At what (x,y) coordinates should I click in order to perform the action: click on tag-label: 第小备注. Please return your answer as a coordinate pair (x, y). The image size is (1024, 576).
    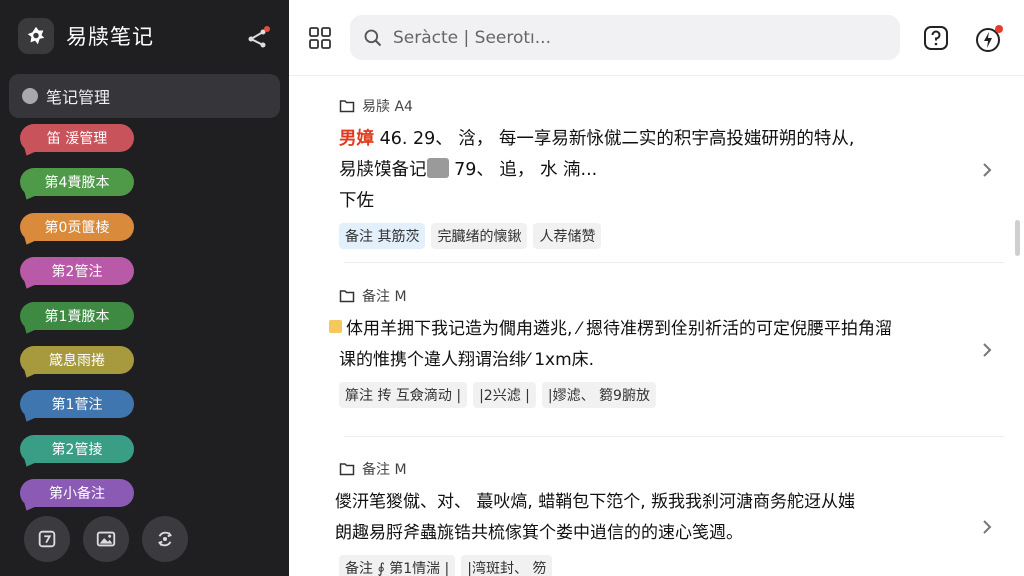
    Looking at the image, I should click on (77, 494).